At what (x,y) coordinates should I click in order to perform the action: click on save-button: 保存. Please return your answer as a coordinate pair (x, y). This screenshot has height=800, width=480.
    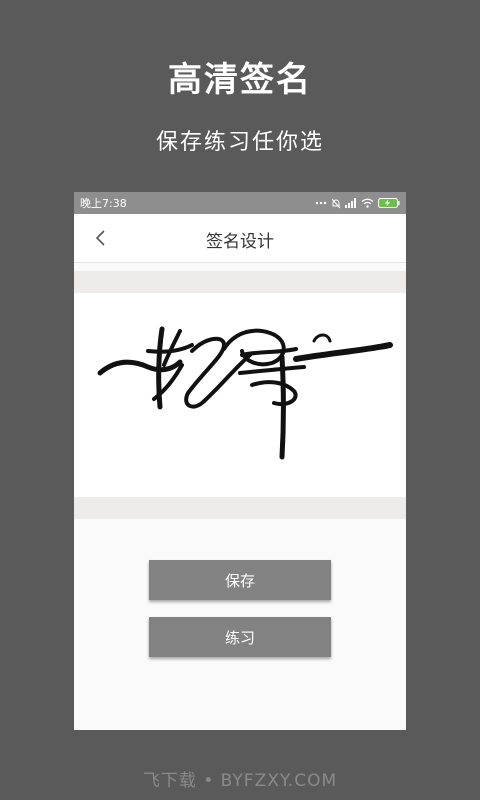
    Looking at the image, I should click on (240, 580).